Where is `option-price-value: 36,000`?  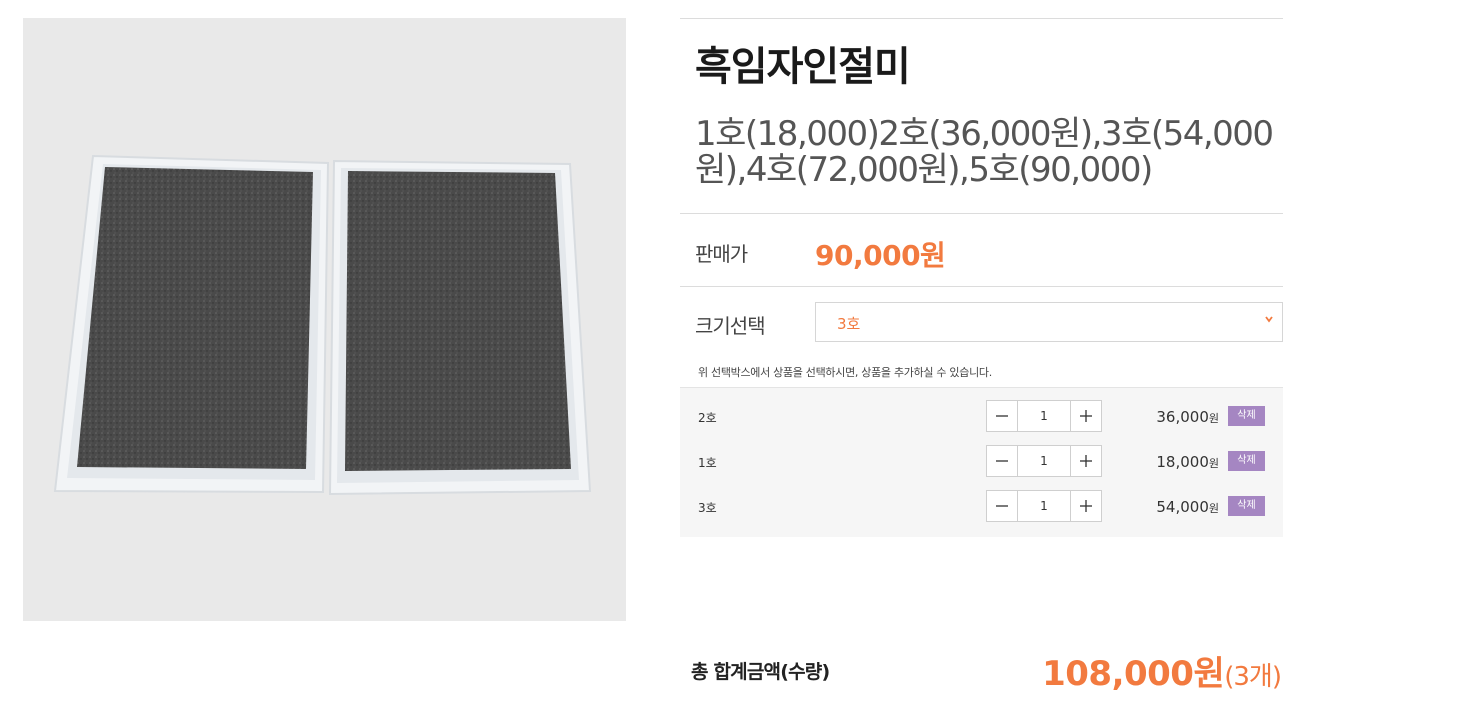
option-price-value: 36,000 is located at coordinates (1182, 417).